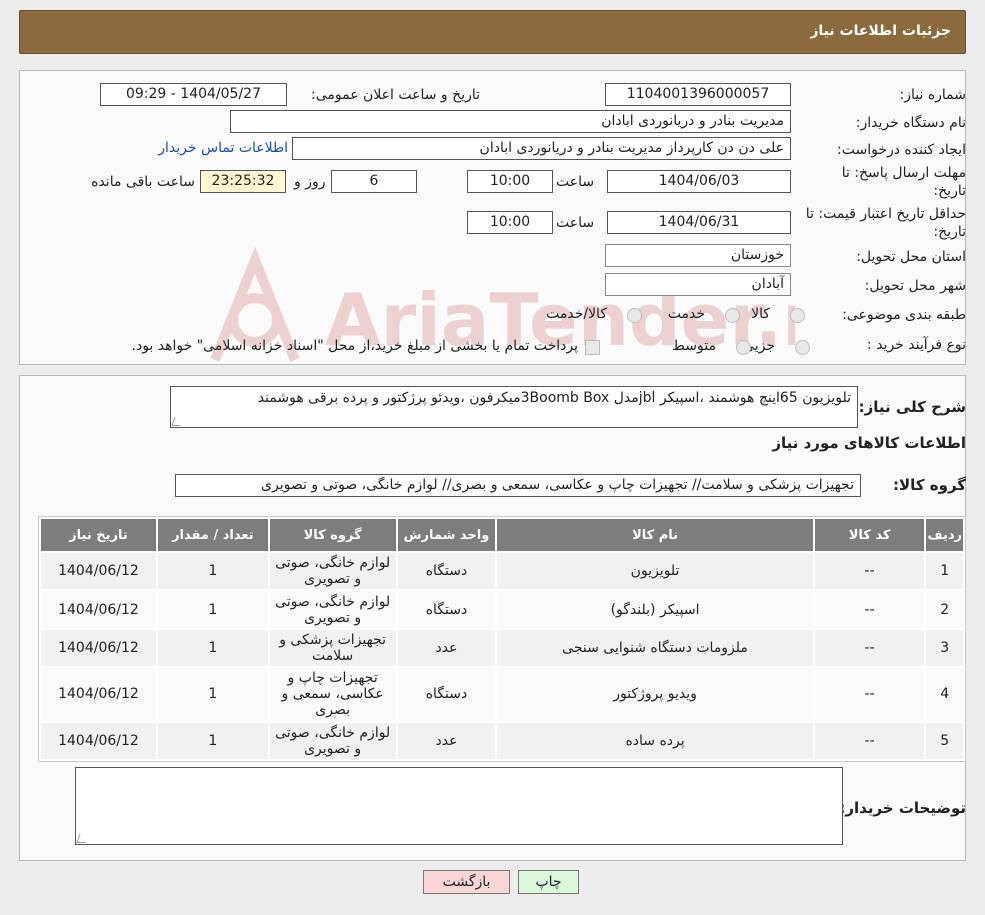 The width and height of the screenshot is (985, 915). What do you see at coordinates (944, 648) in the screenshot?
I see `cell-row-number: 3` at bounding box center [944, 648].